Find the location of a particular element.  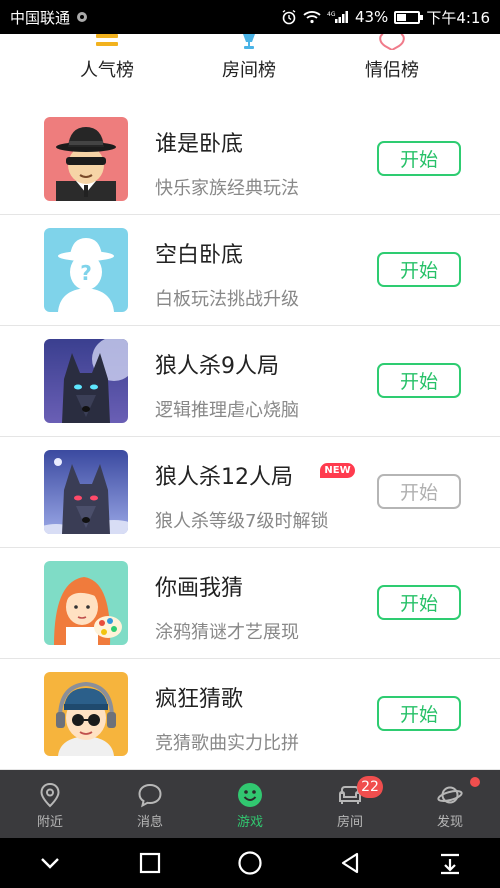

tab-label: 附近 is located at coordinates (49, 822).